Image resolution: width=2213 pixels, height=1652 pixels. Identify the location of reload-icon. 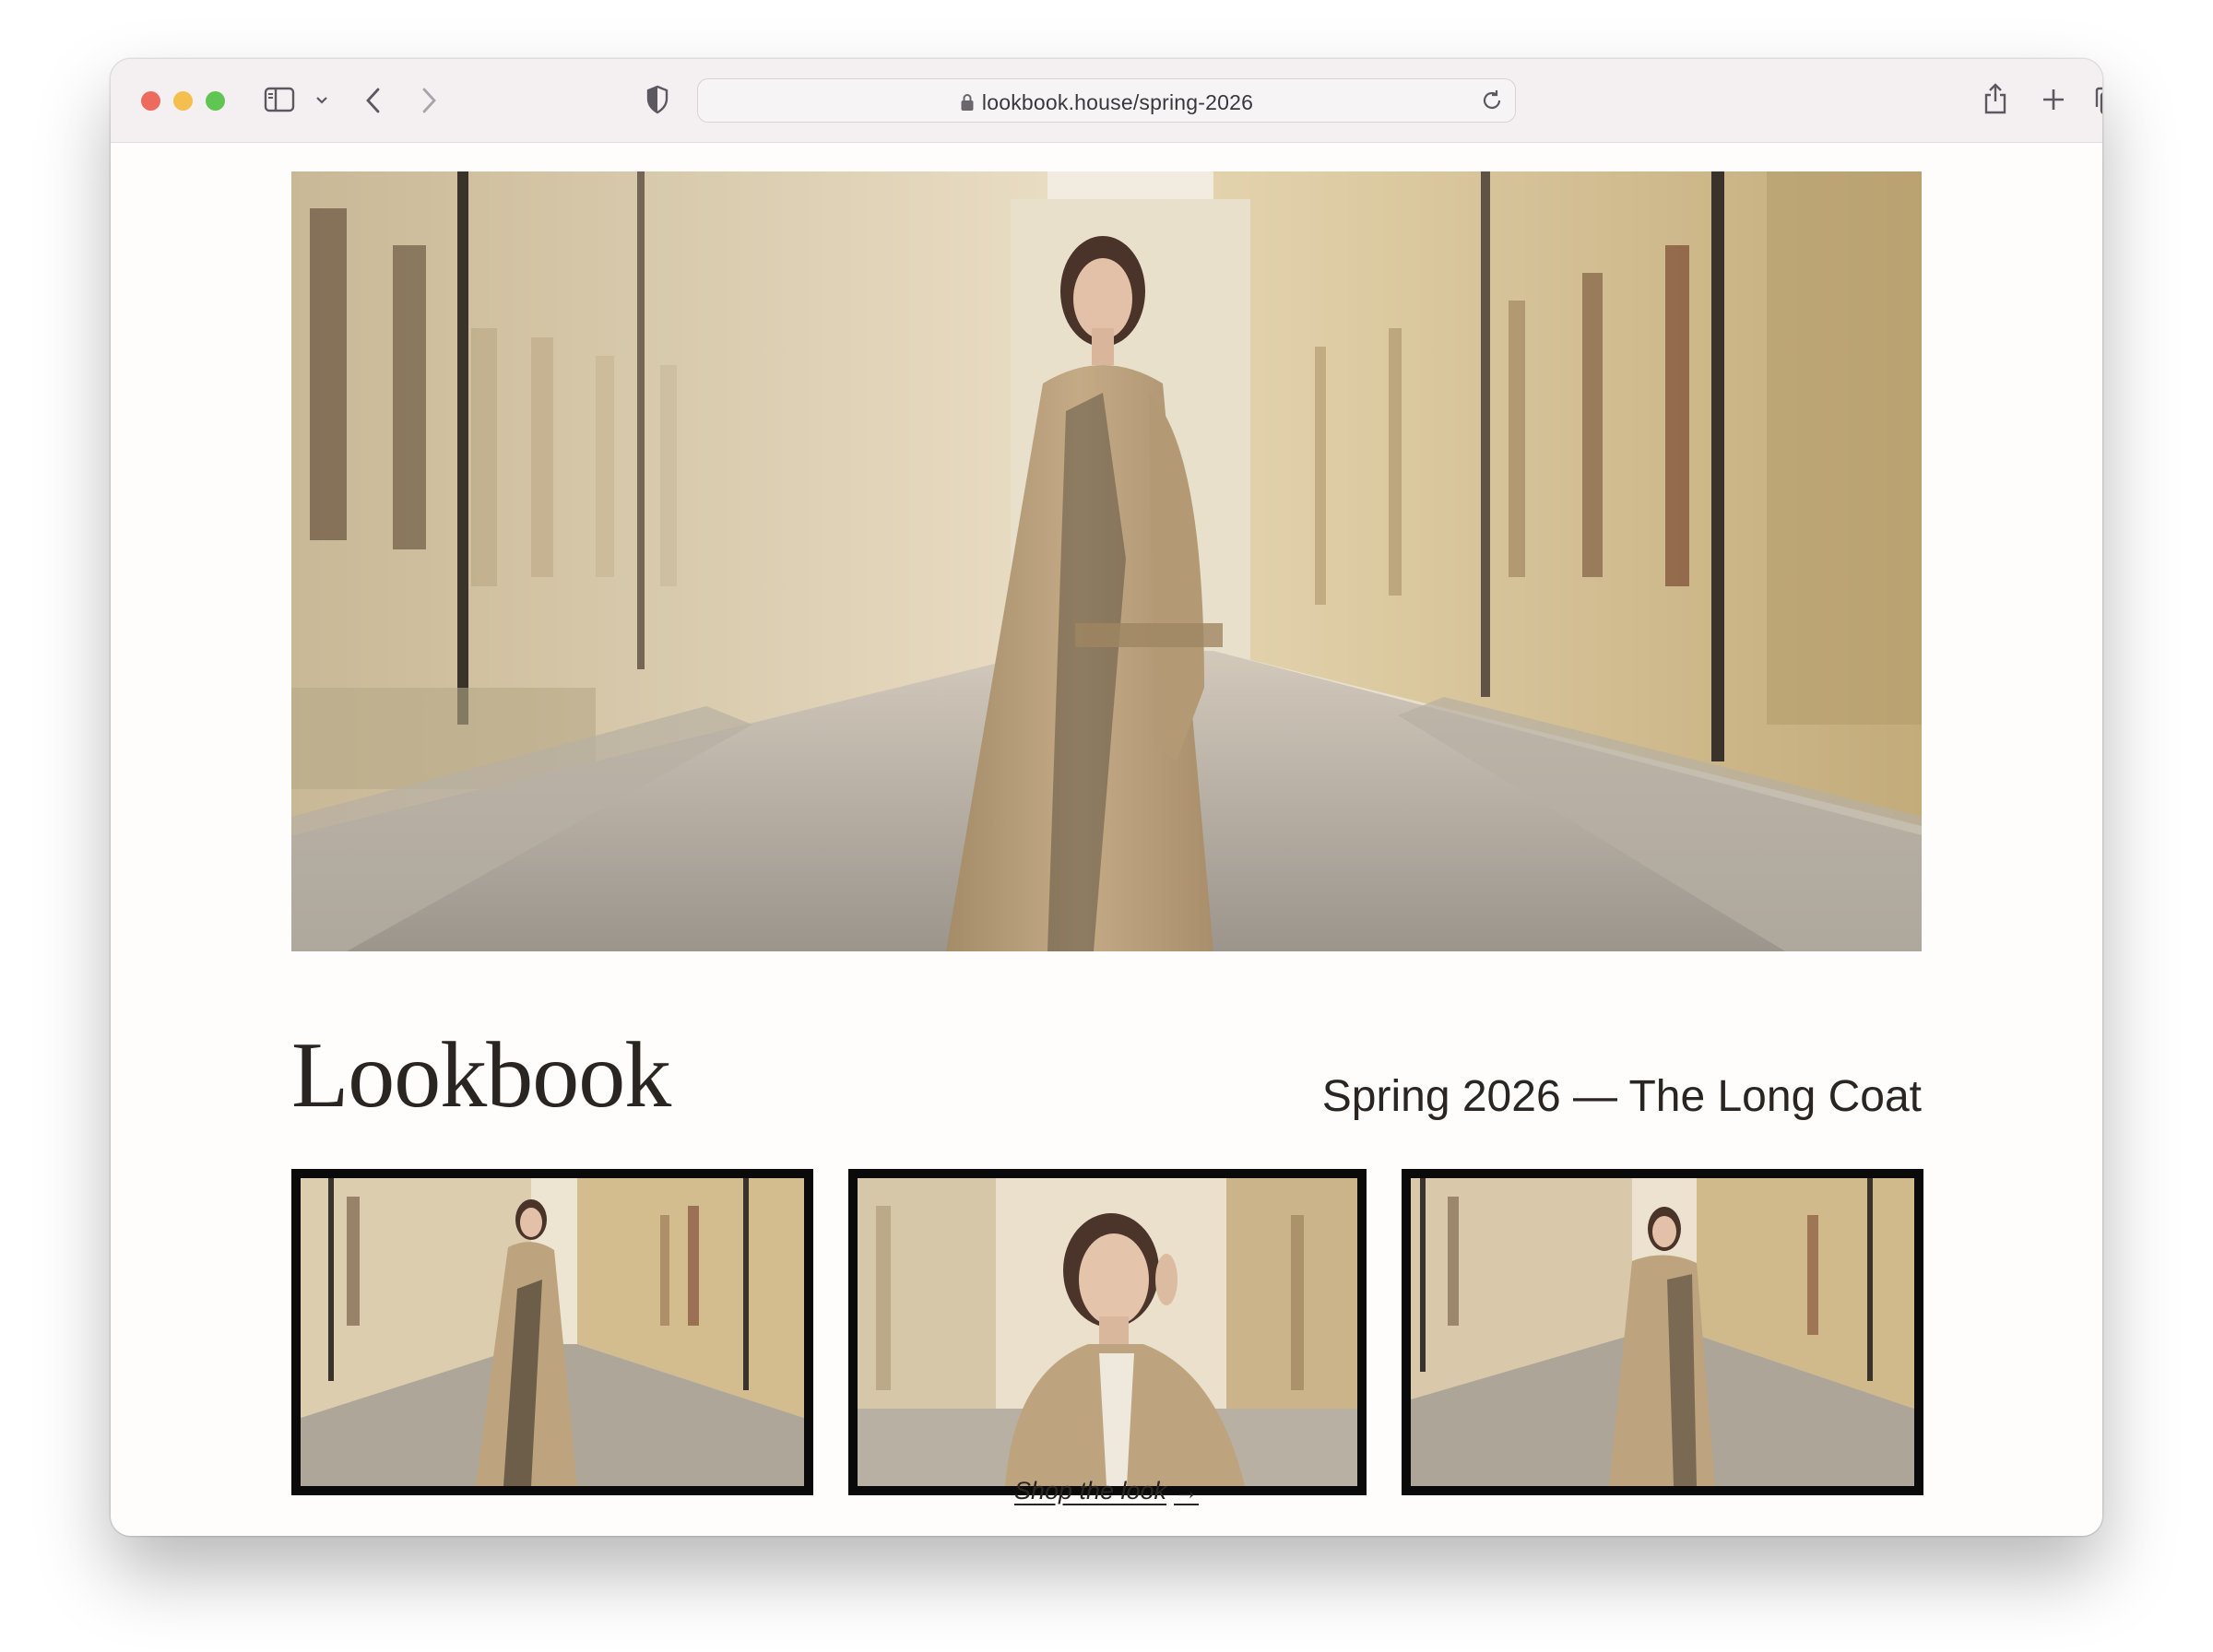
(1492, 100).